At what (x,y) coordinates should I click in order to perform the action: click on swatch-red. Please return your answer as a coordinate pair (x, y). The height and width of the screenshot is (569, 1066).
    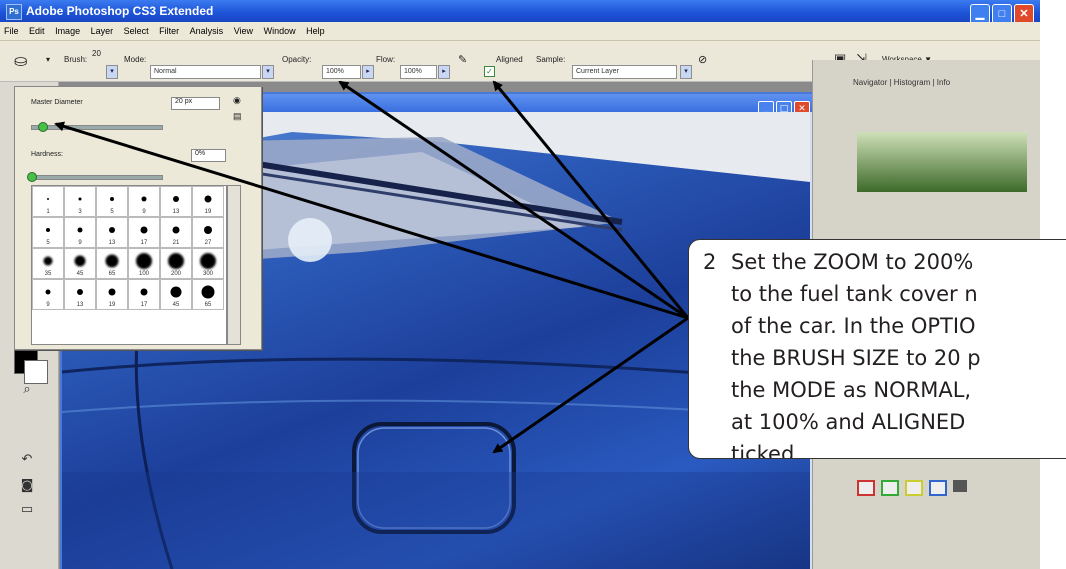
    Looking at the image, I should click on (866, 488).